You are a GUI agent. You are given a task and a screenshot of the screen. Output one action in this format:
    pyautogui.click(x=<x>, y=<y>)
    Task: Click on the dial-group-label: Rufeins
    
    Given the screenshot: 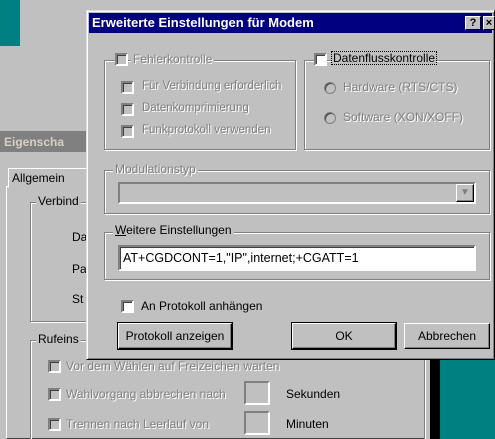 What is the action you would take?
    pyautogui.click(x=58, y=339)
    